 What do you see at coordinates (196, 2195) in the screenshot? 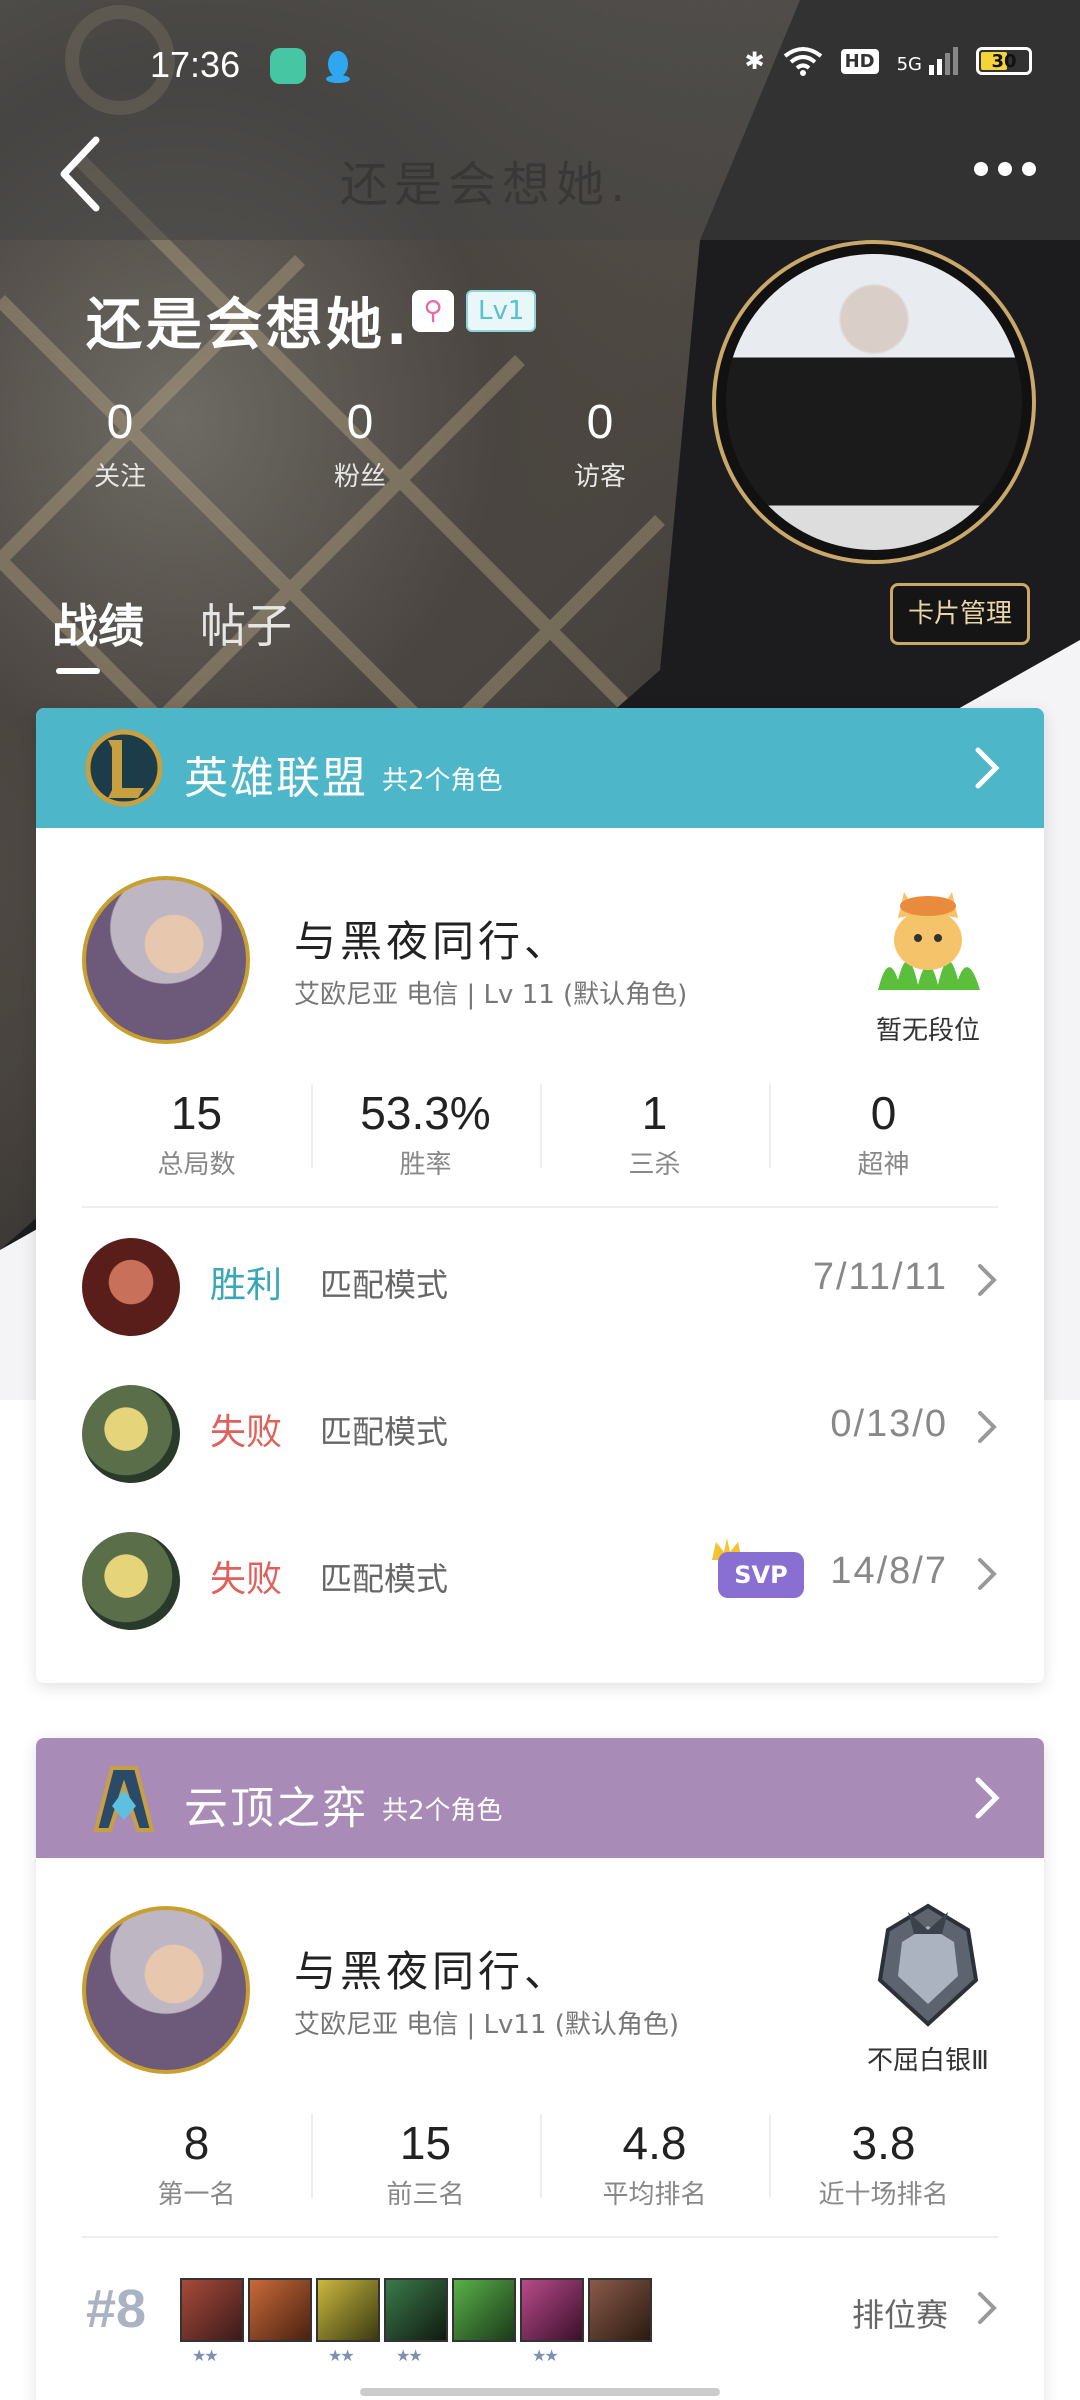
I see `stat-label: 第一名` at bounding box center [196, 2195].